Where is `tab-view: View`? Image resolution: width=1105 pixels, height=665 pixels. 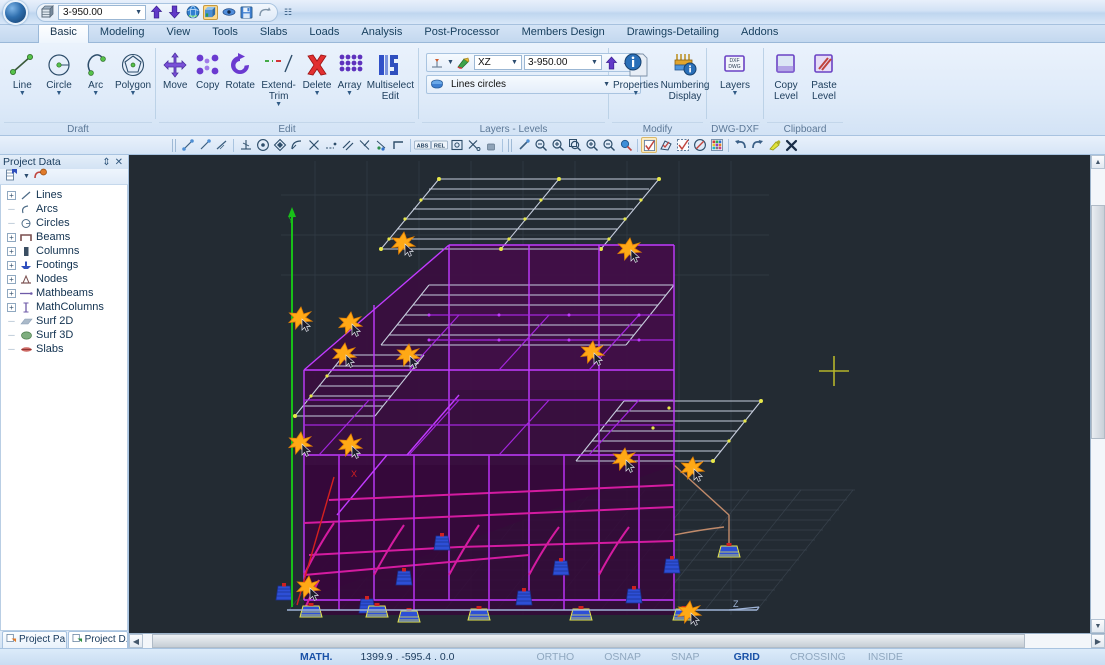
tab-view: View is located at coordinates (179, 33).